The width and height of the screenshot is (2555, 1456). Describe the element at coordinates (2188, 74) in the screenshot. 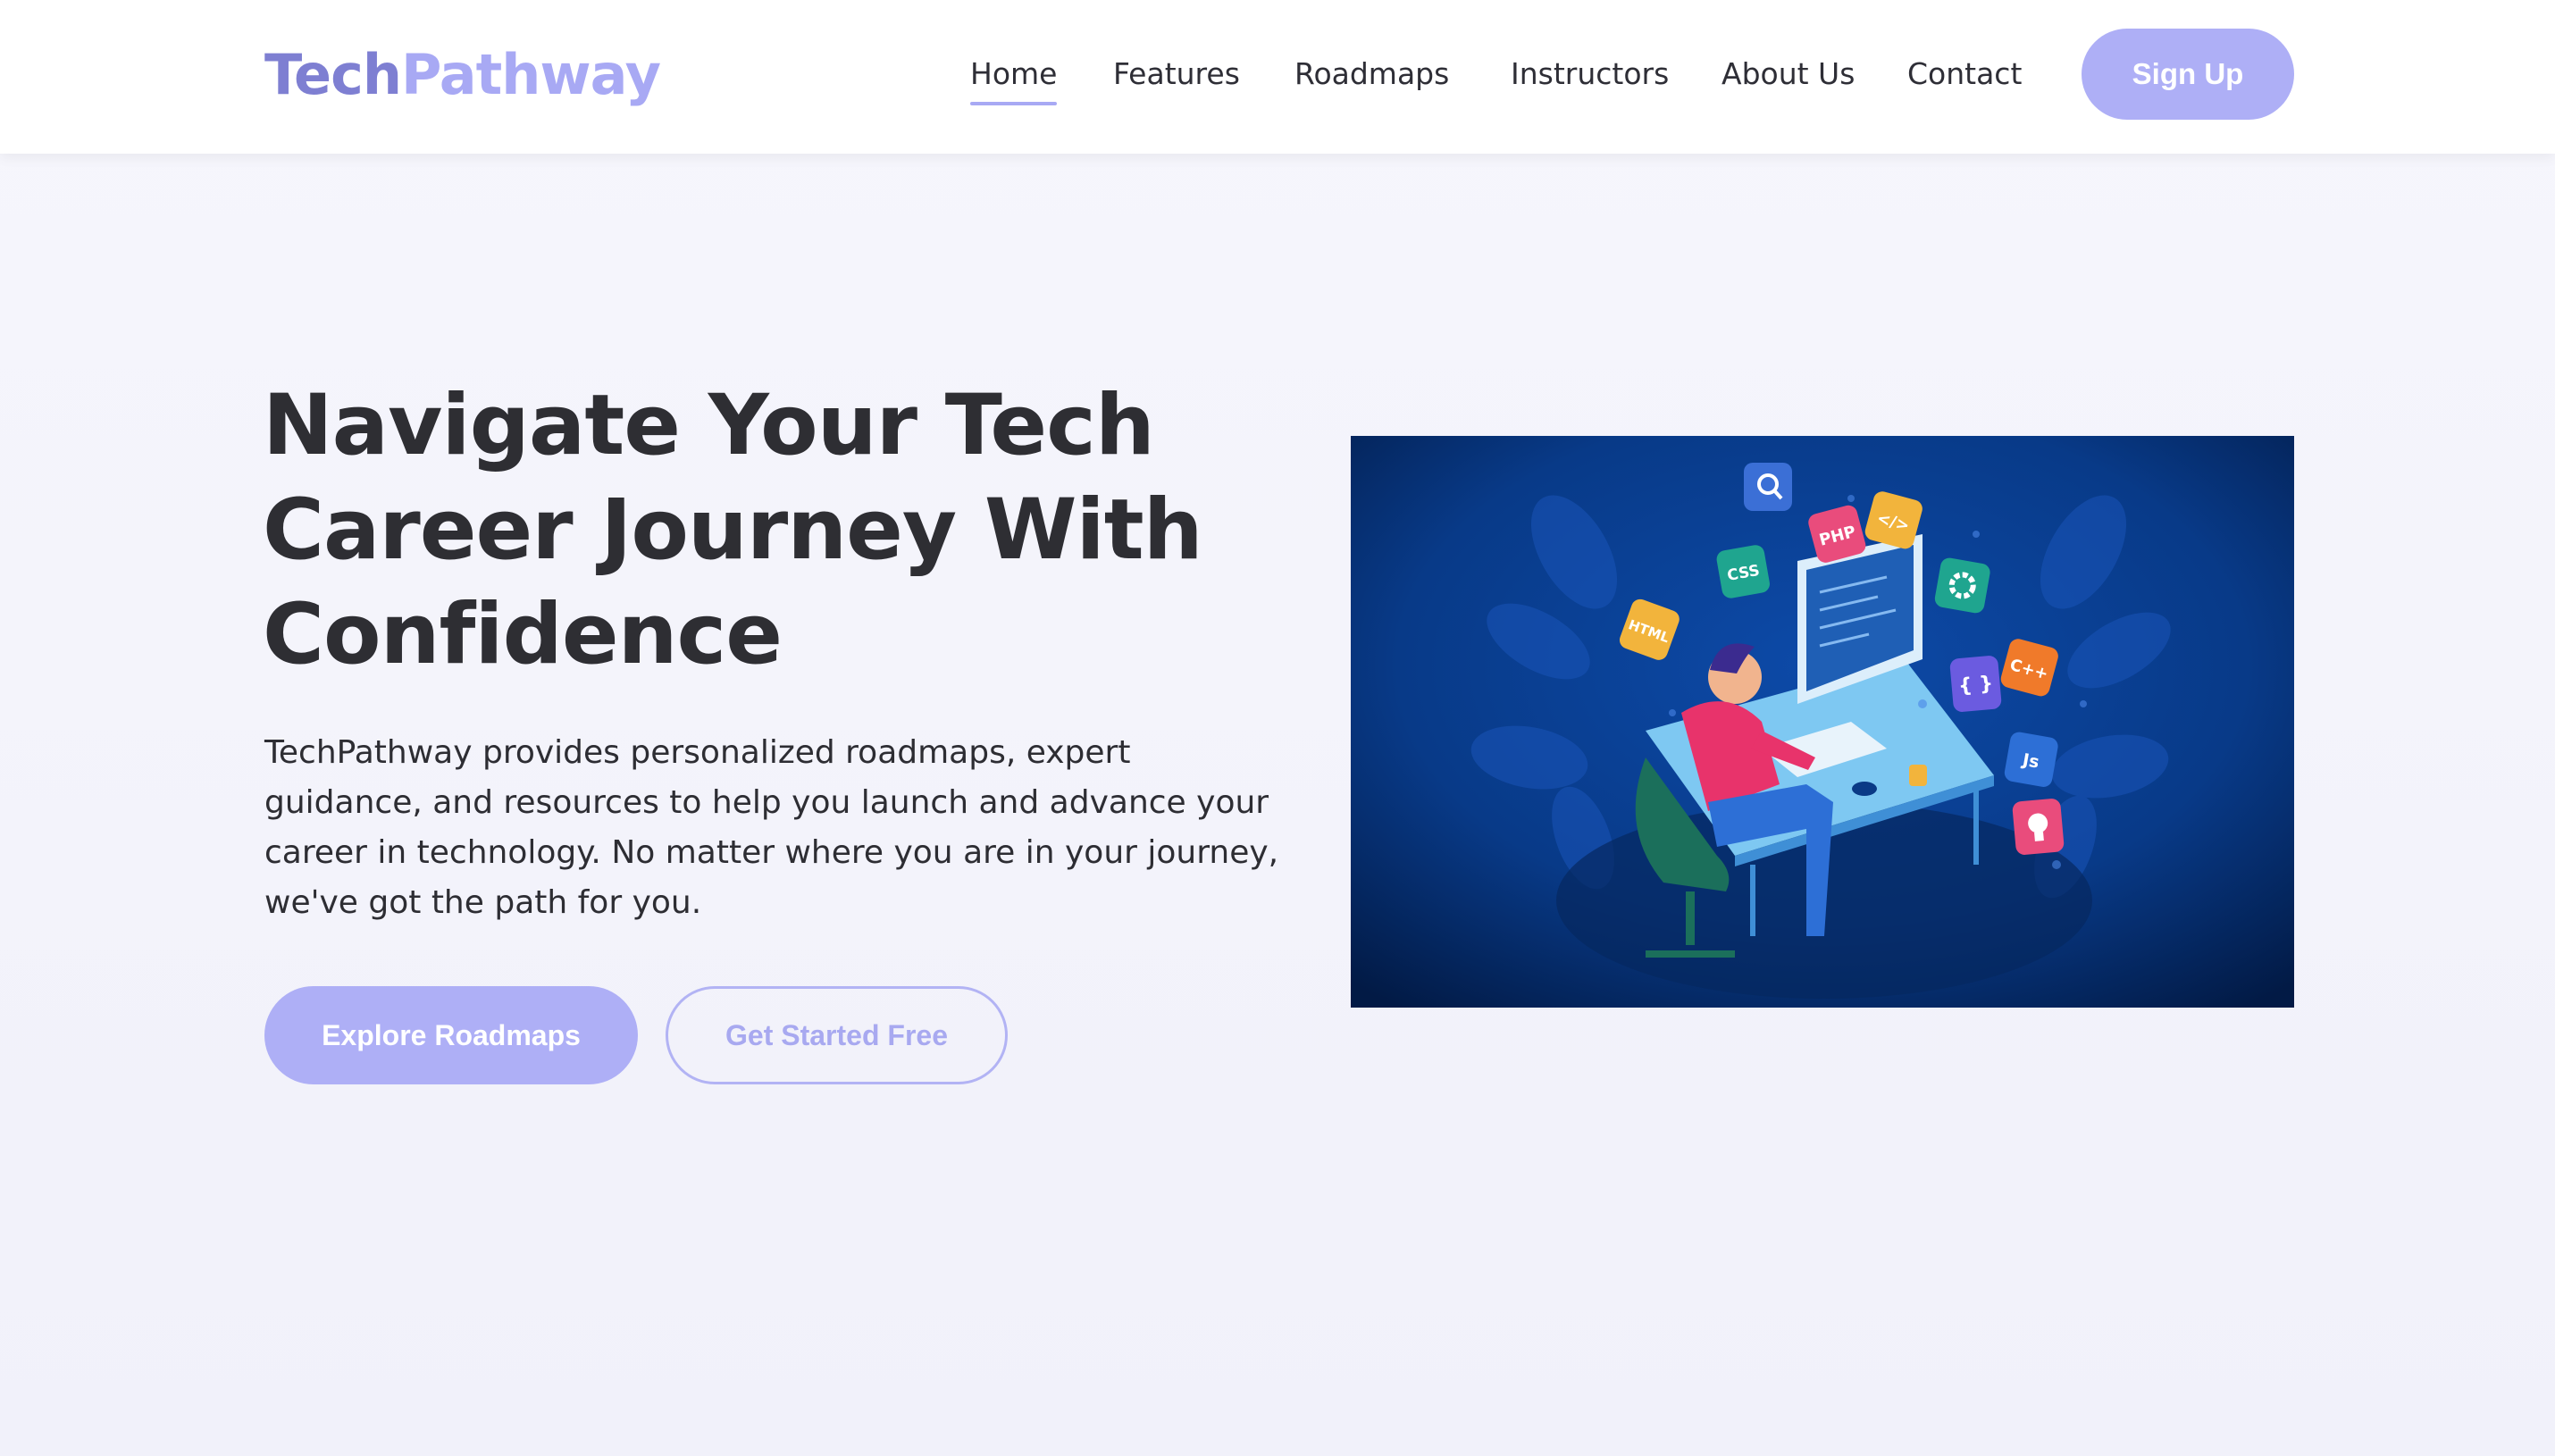

I see `sign-up-button: Sign Up` at that location.